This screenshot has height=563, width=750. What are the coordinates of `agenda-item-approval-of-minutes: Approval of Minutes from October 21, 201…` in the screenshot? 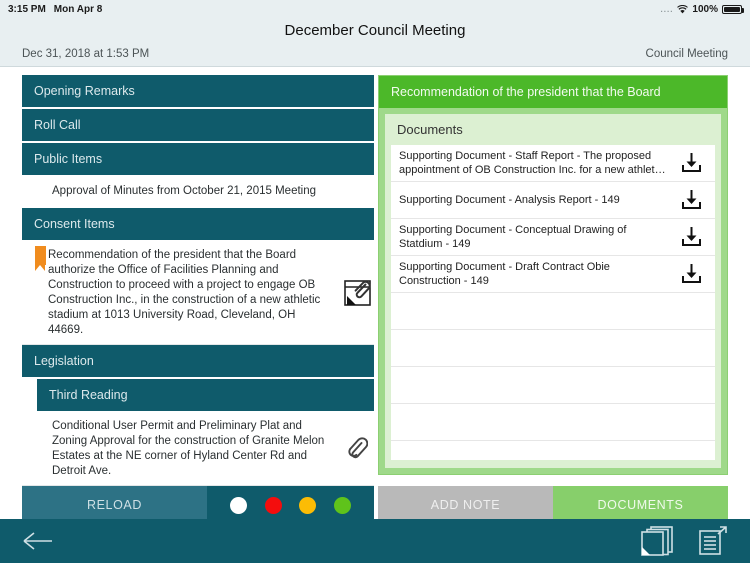 It's located at (198, 192).